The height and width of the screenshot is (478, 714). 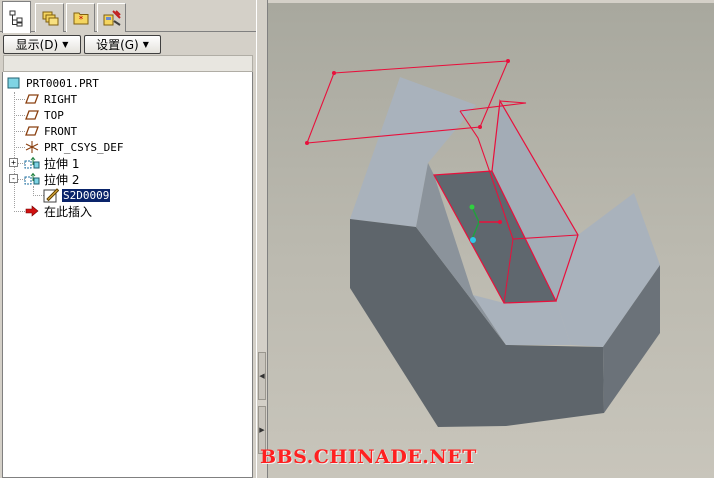 What do you see at coordinates (84, 147) in the screenshot?
I see `tree-item-label: PRT_CSYS_DEF` at bounding box center [84, 147].